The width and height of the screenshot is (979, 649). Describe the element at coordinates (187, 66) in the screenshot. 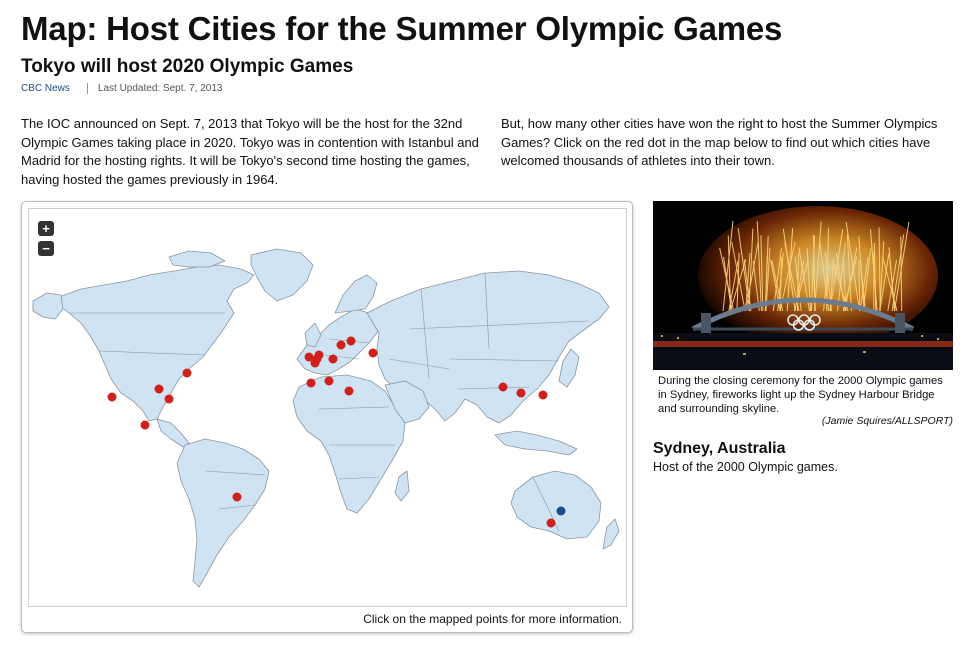

I see `page-subtitle: Tokyo will host 2020 Olympic Games` at that location.